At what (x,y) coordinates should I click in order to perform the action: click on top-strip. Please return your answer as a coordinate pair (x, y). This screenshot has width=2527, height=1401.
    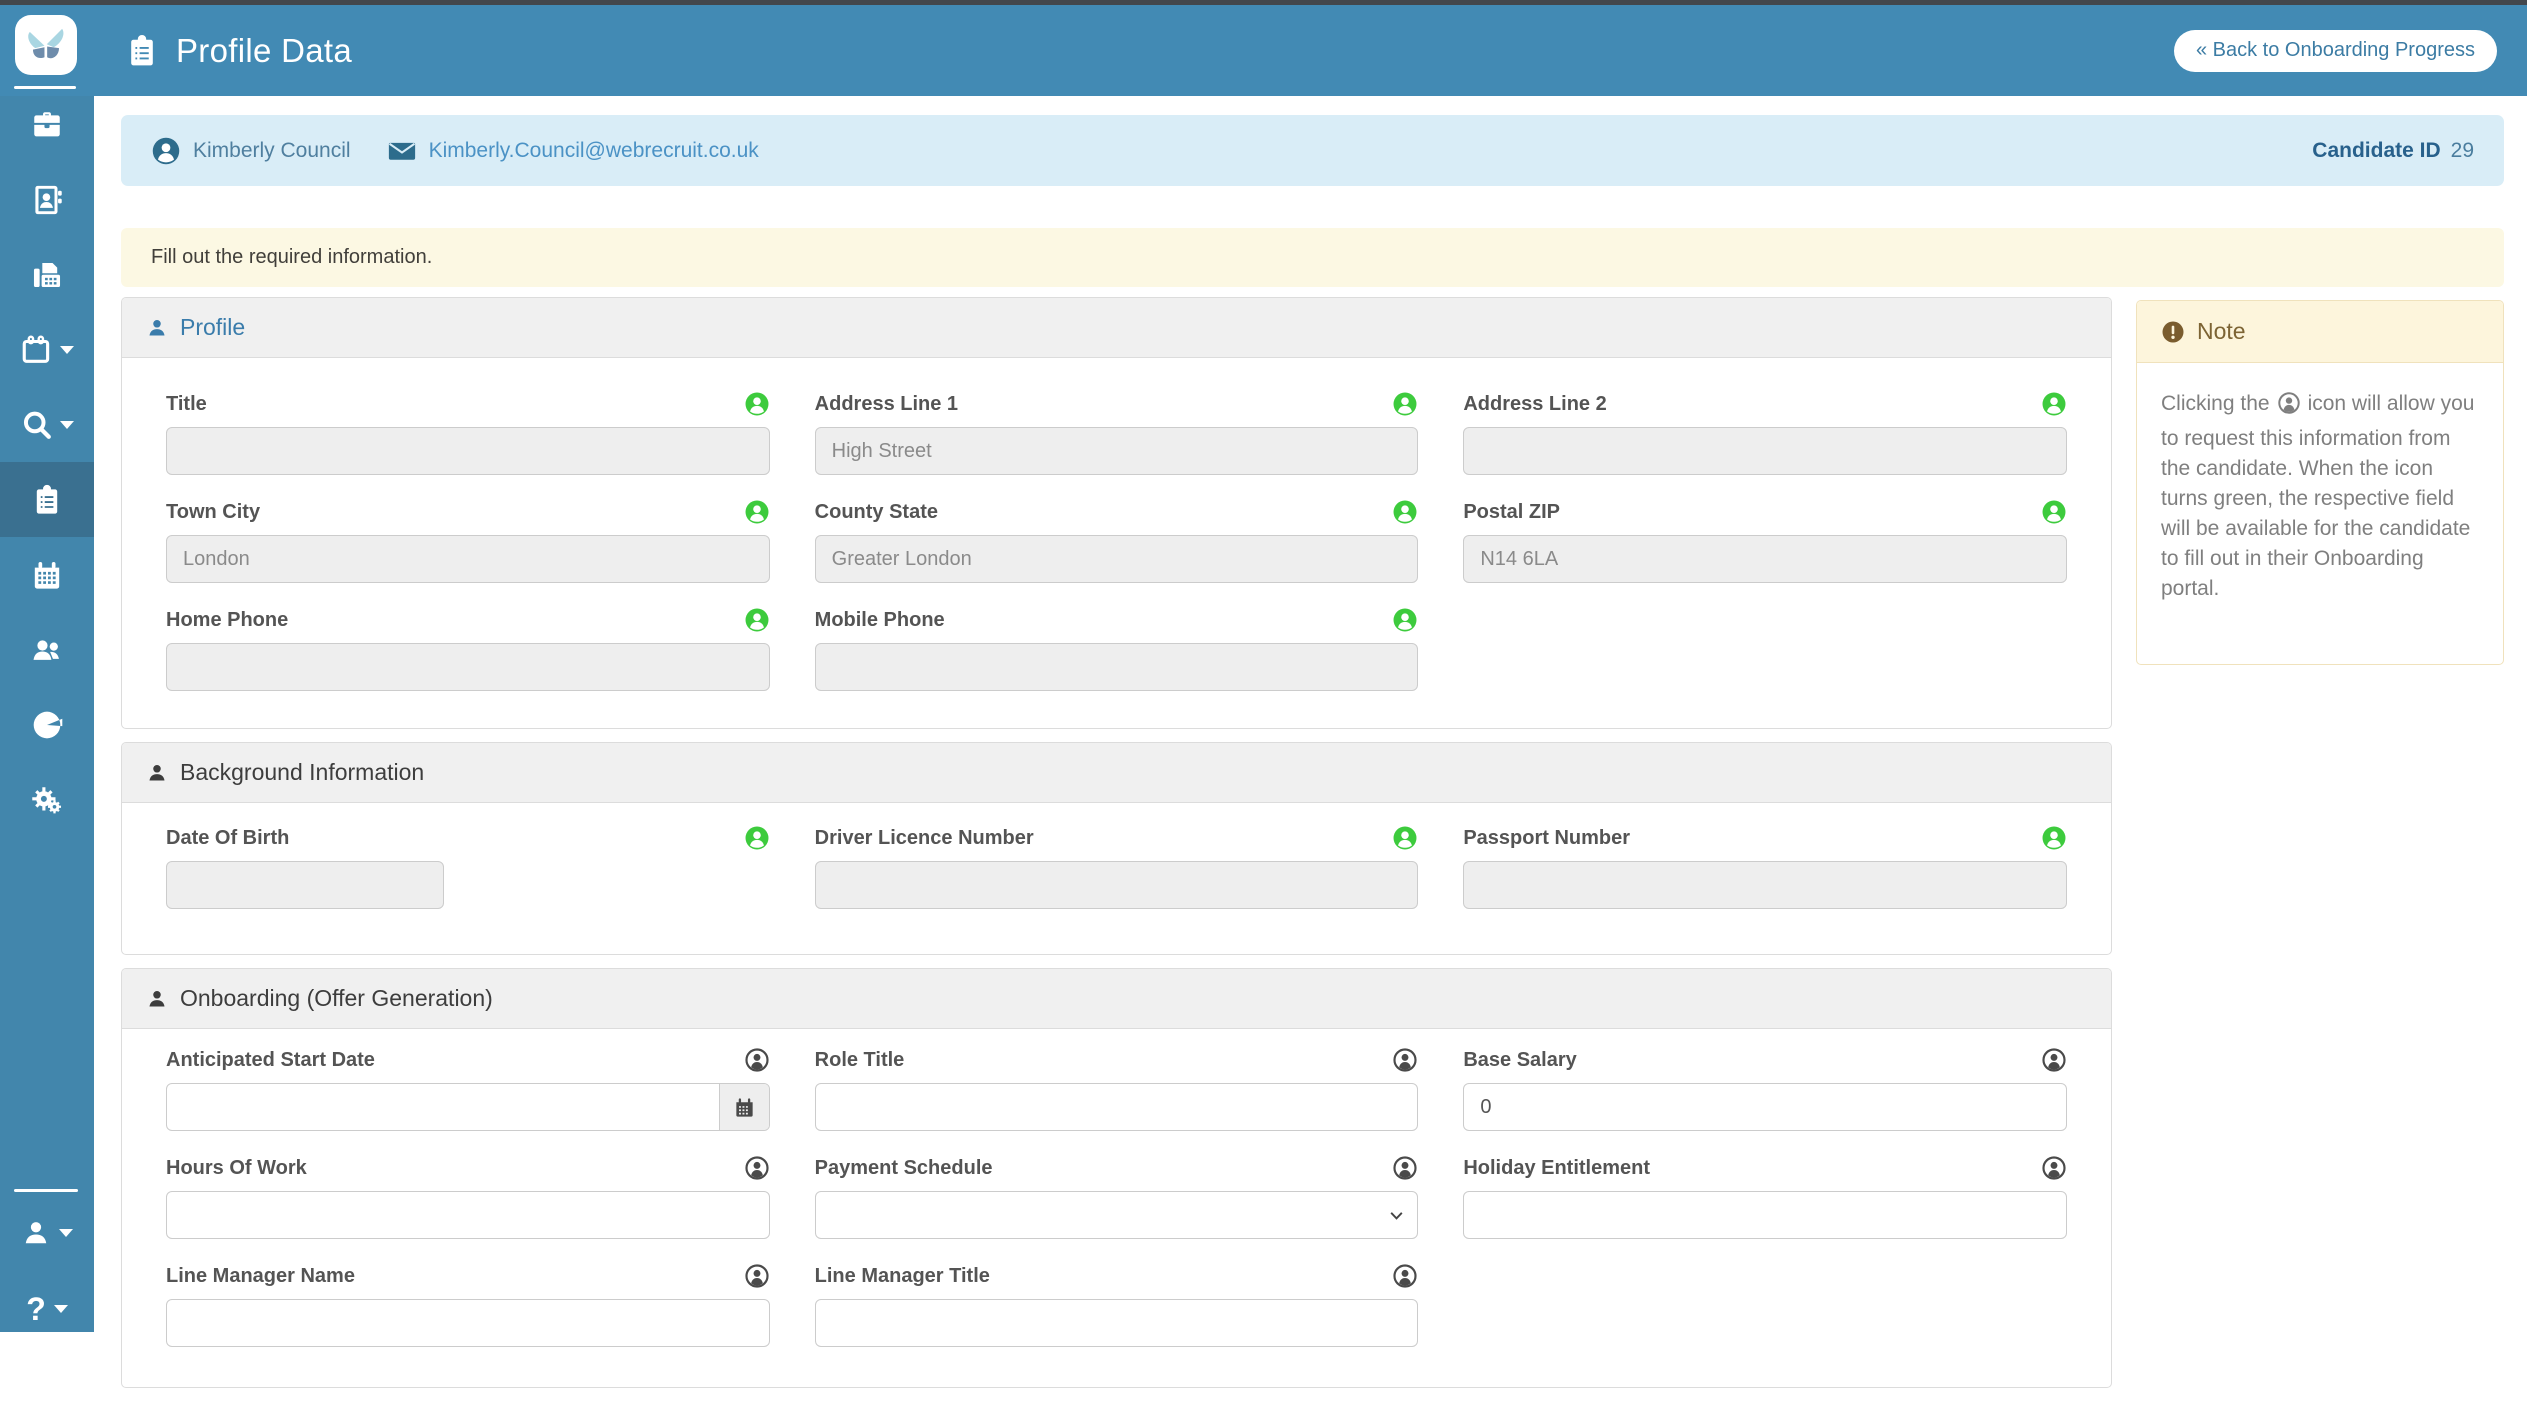
    Looking at the image, I should click on (1263, 2).